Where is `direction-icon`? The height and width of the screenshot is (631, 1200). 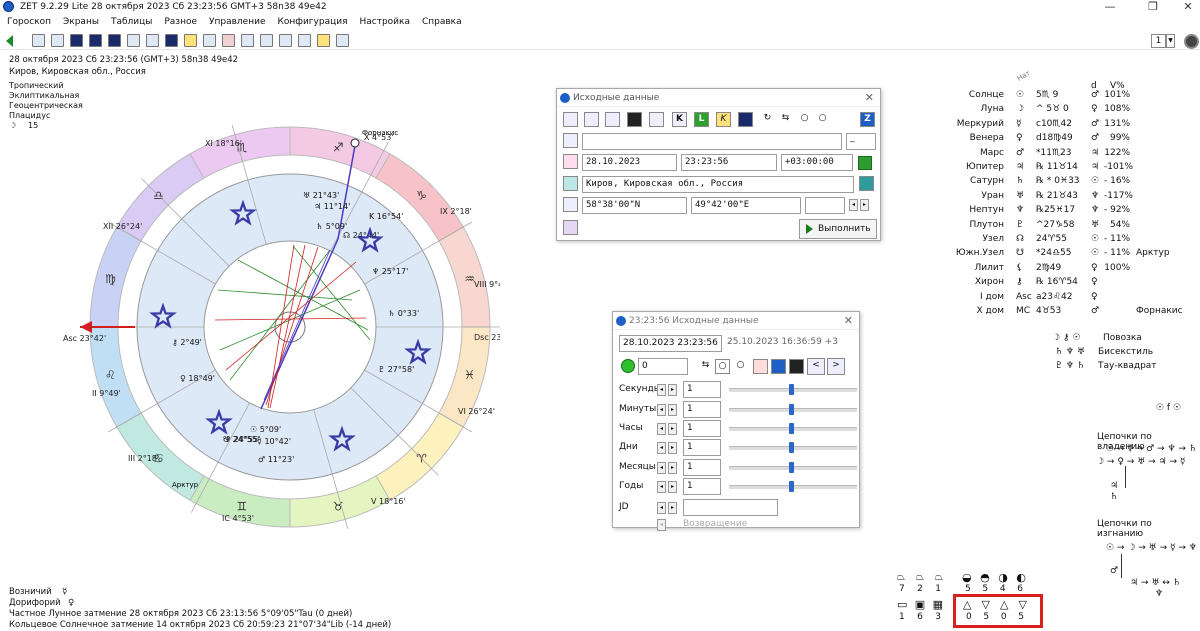 direction-icon is located at coordinates (266, 40).